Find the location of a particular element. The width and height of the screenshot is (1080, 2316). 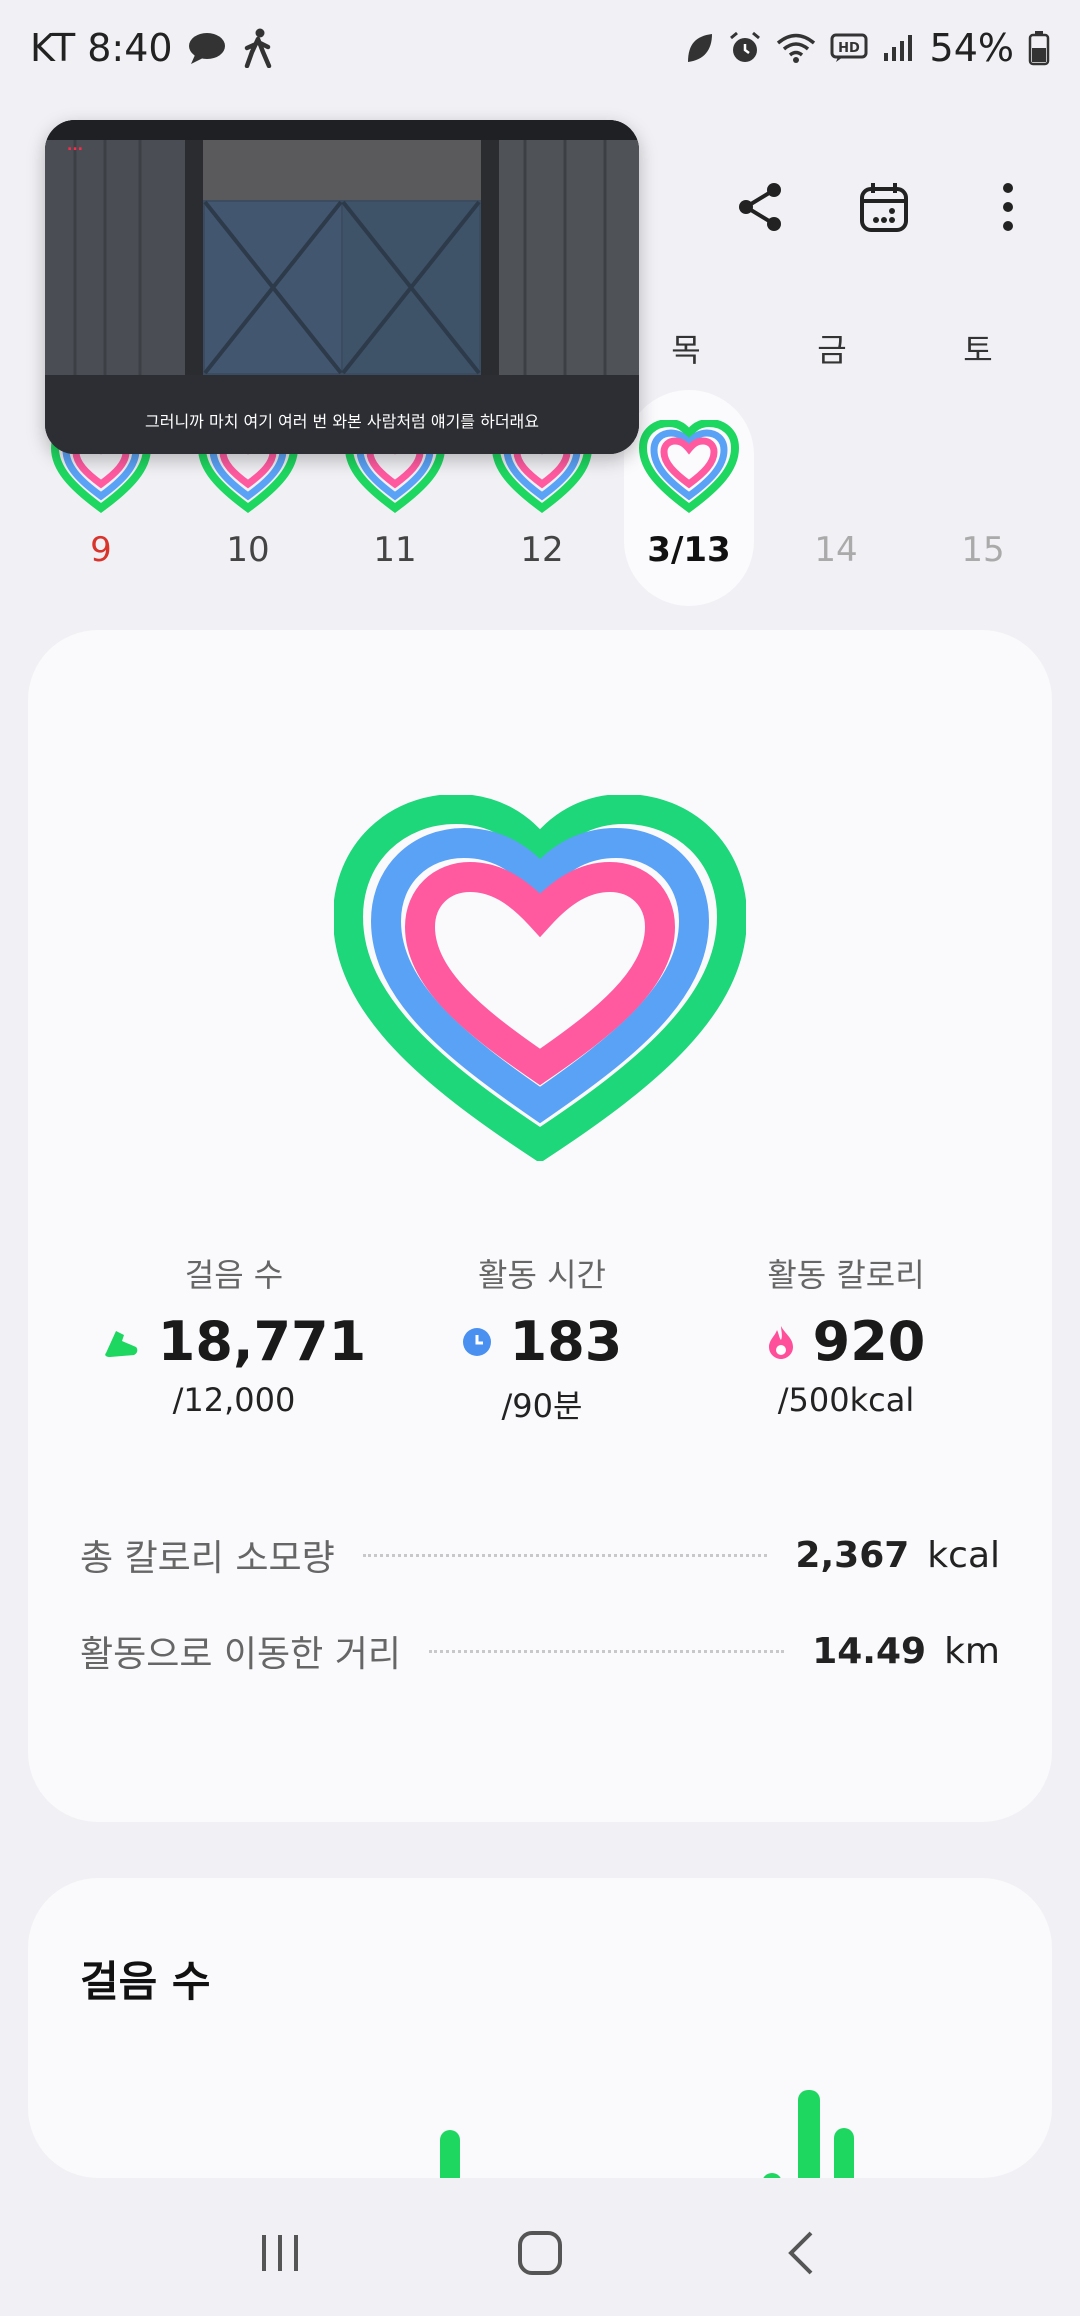

steps-value-row: 18,771 is located at coordinates (234, 1341).